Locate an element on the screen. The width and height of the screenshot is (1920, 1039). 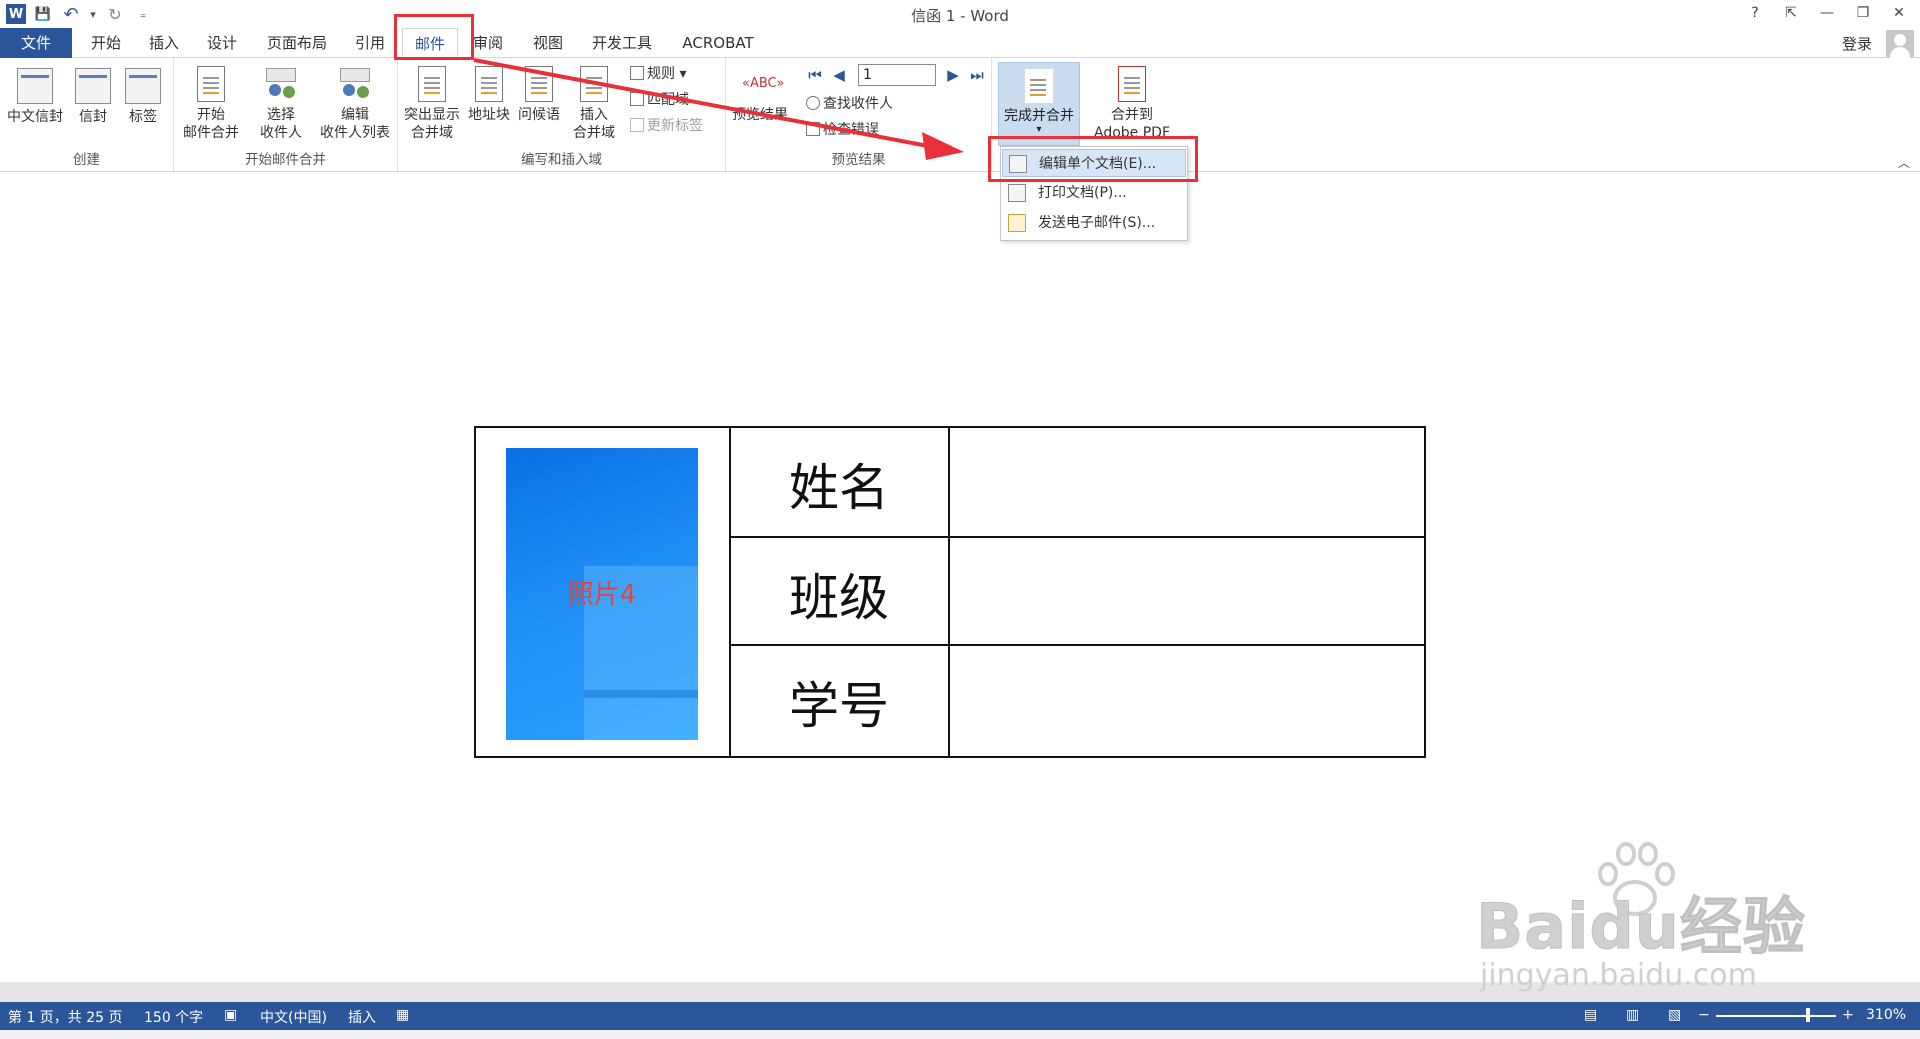
watermark-main-text: Baidu经验 is located at coordinates (1641, 927).